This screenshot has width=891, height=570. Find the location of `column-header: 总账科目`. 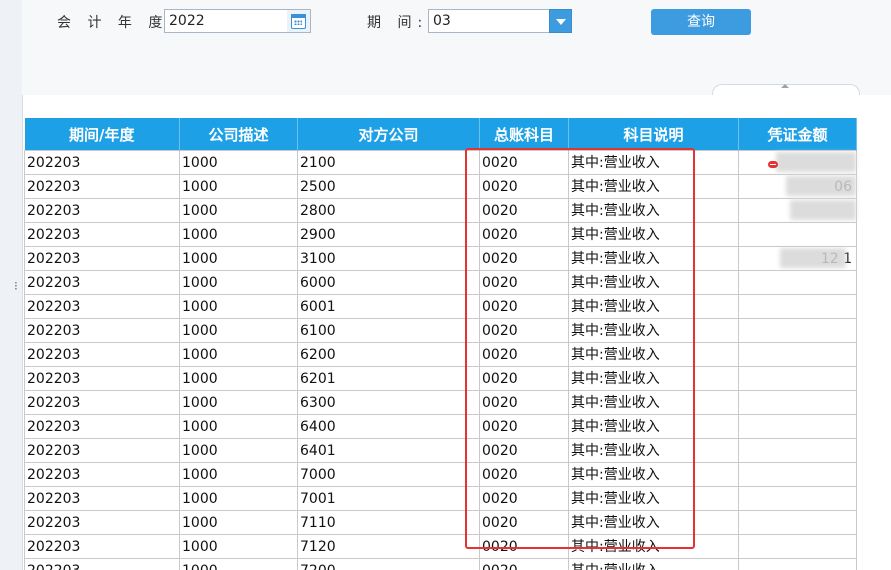

column-header: 总账科目 is located at coordinates (524, 134).